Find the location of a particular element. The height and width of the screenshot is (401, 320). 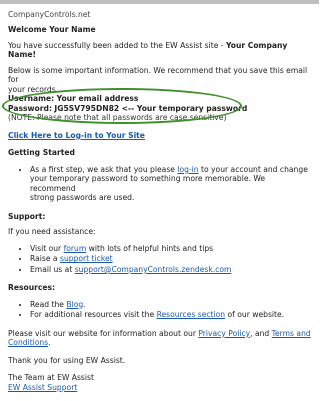

support-email-link: support@CompanyControls.zendesk.com is located at coordinates (153, 269).